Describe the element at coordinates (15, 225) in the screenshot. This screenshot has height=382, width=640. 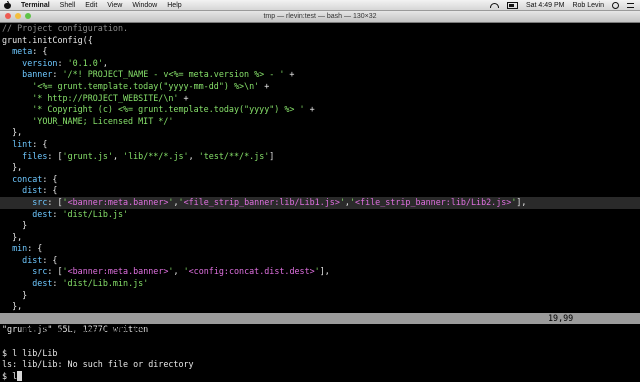
I see `code-token: }` at that location.